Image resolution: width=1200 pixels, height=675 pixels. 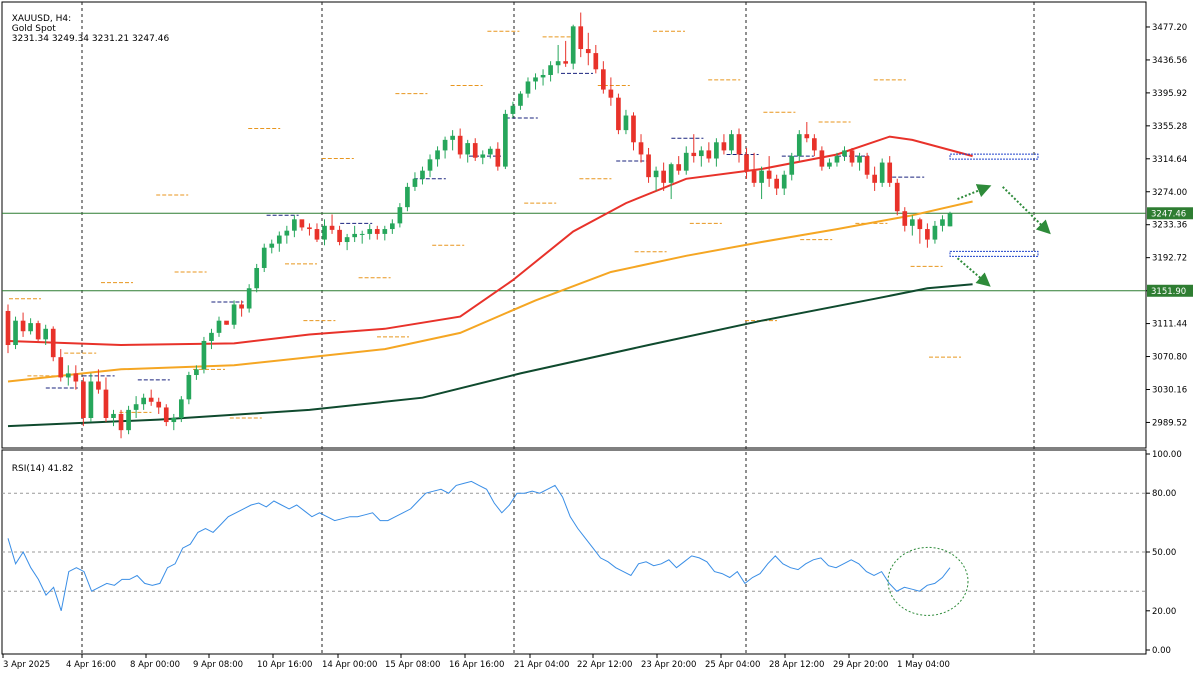 I want to click on price-tick-label: 3436.56, so click(x=1169, y=61).